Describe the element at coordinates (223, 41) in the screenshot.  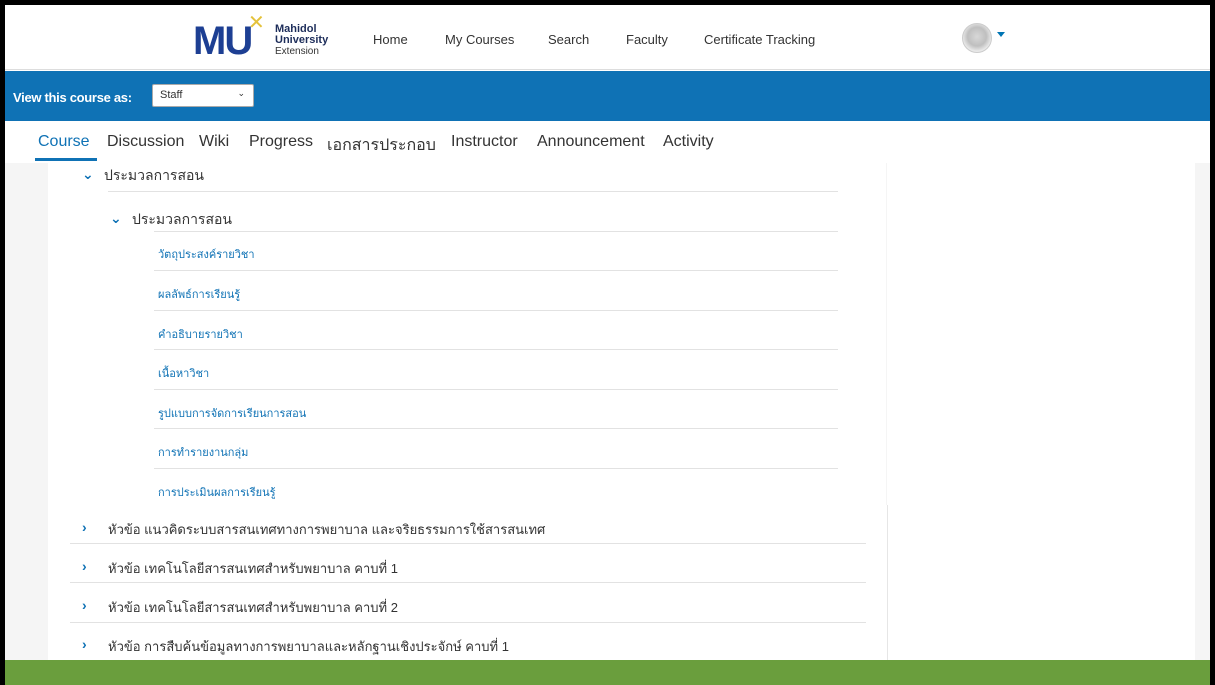
I see `logo-mark: MU` at that location.